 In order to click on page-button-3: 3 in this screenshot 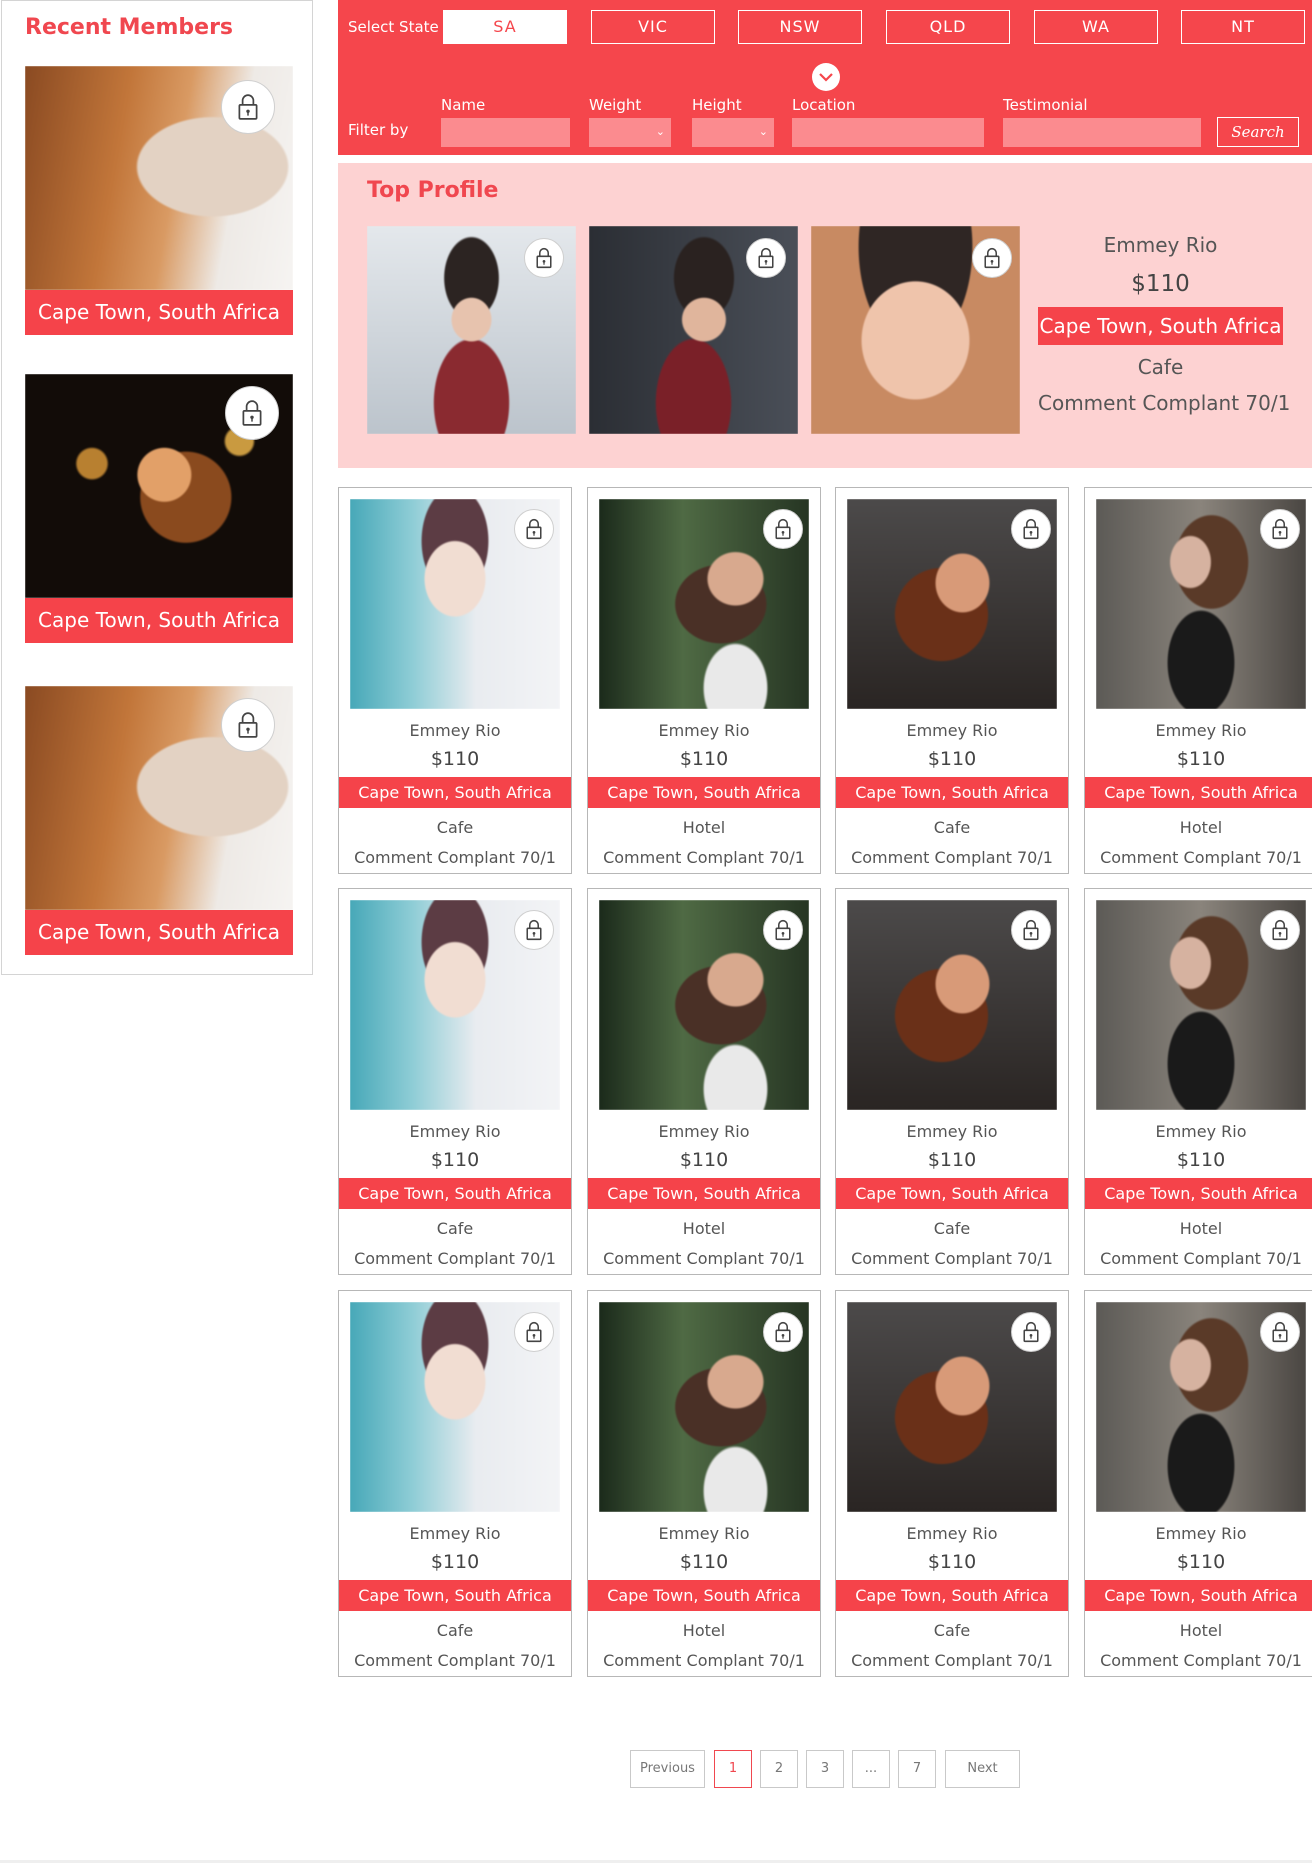, I will do `click(825, 1769)`.